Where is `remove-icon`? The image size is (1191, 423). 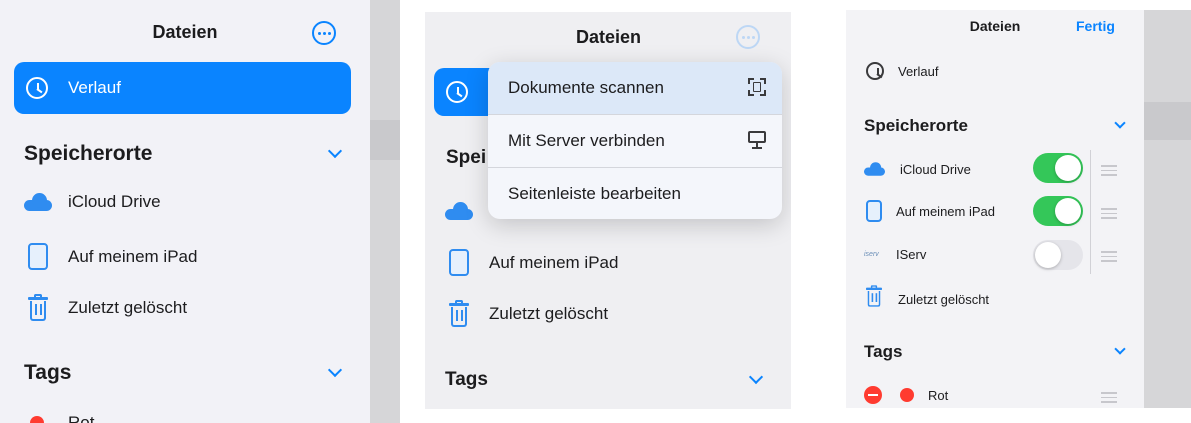
remove-icon is located at coordinates (873, 395).